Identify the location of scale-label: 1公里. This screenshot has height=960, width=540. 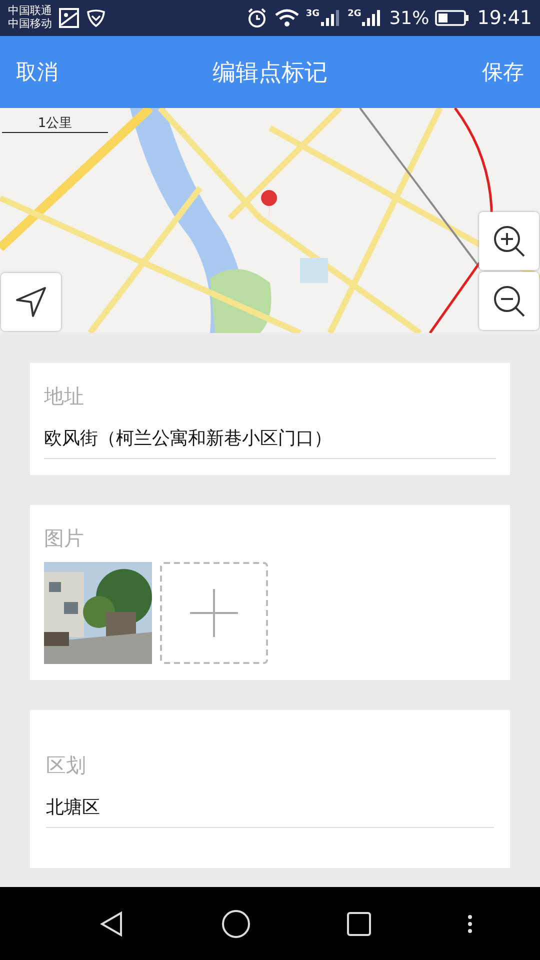
(55, 123).